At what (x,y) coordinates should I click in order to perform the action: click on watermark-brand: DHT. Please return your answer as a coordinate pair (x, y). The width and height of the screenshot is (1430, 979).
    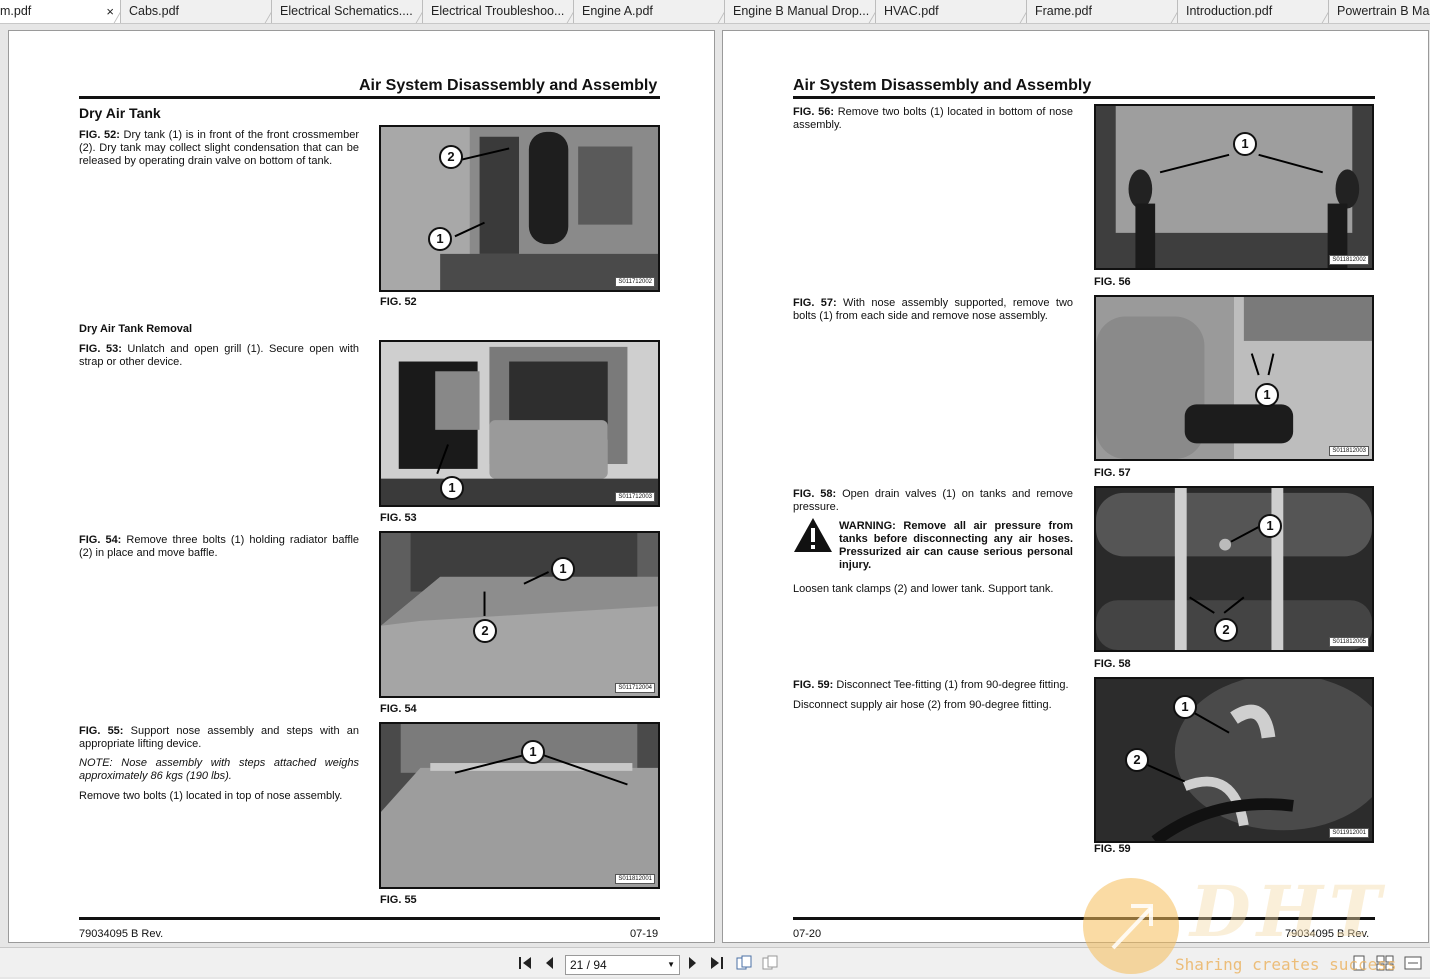
    Looking at the image, I should click on (1288, 911).